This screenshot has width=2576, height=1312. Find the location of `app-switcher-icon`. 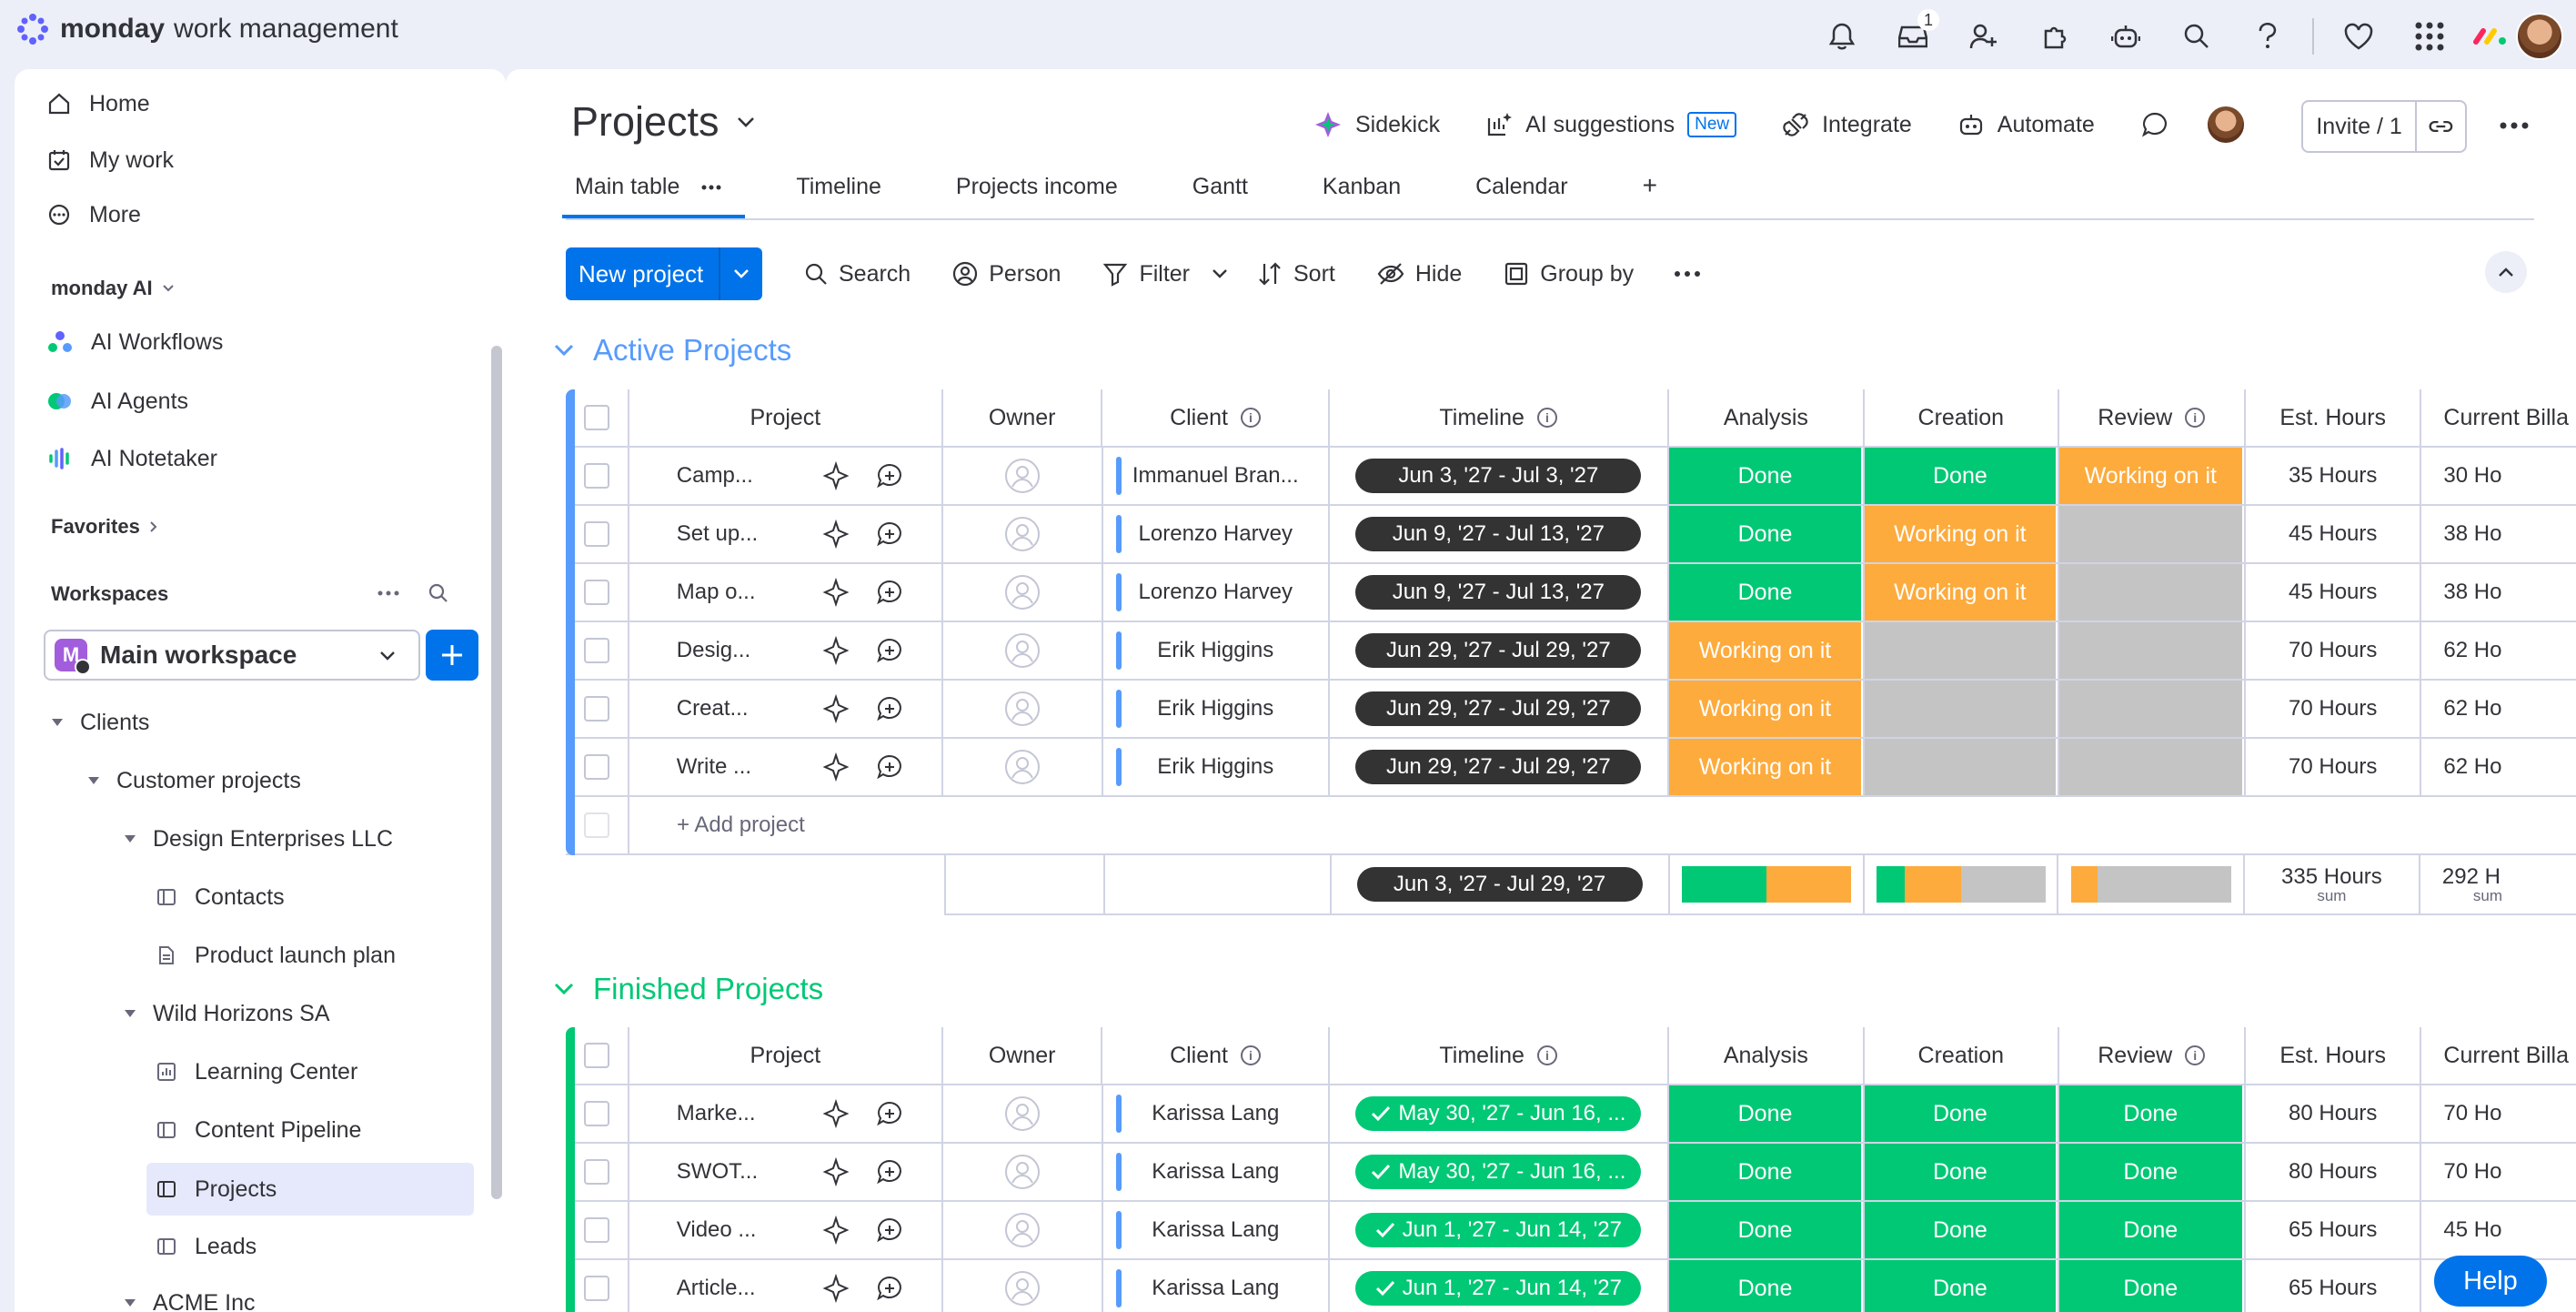

app-switcher-icon is located at coordinates (2429, 36).